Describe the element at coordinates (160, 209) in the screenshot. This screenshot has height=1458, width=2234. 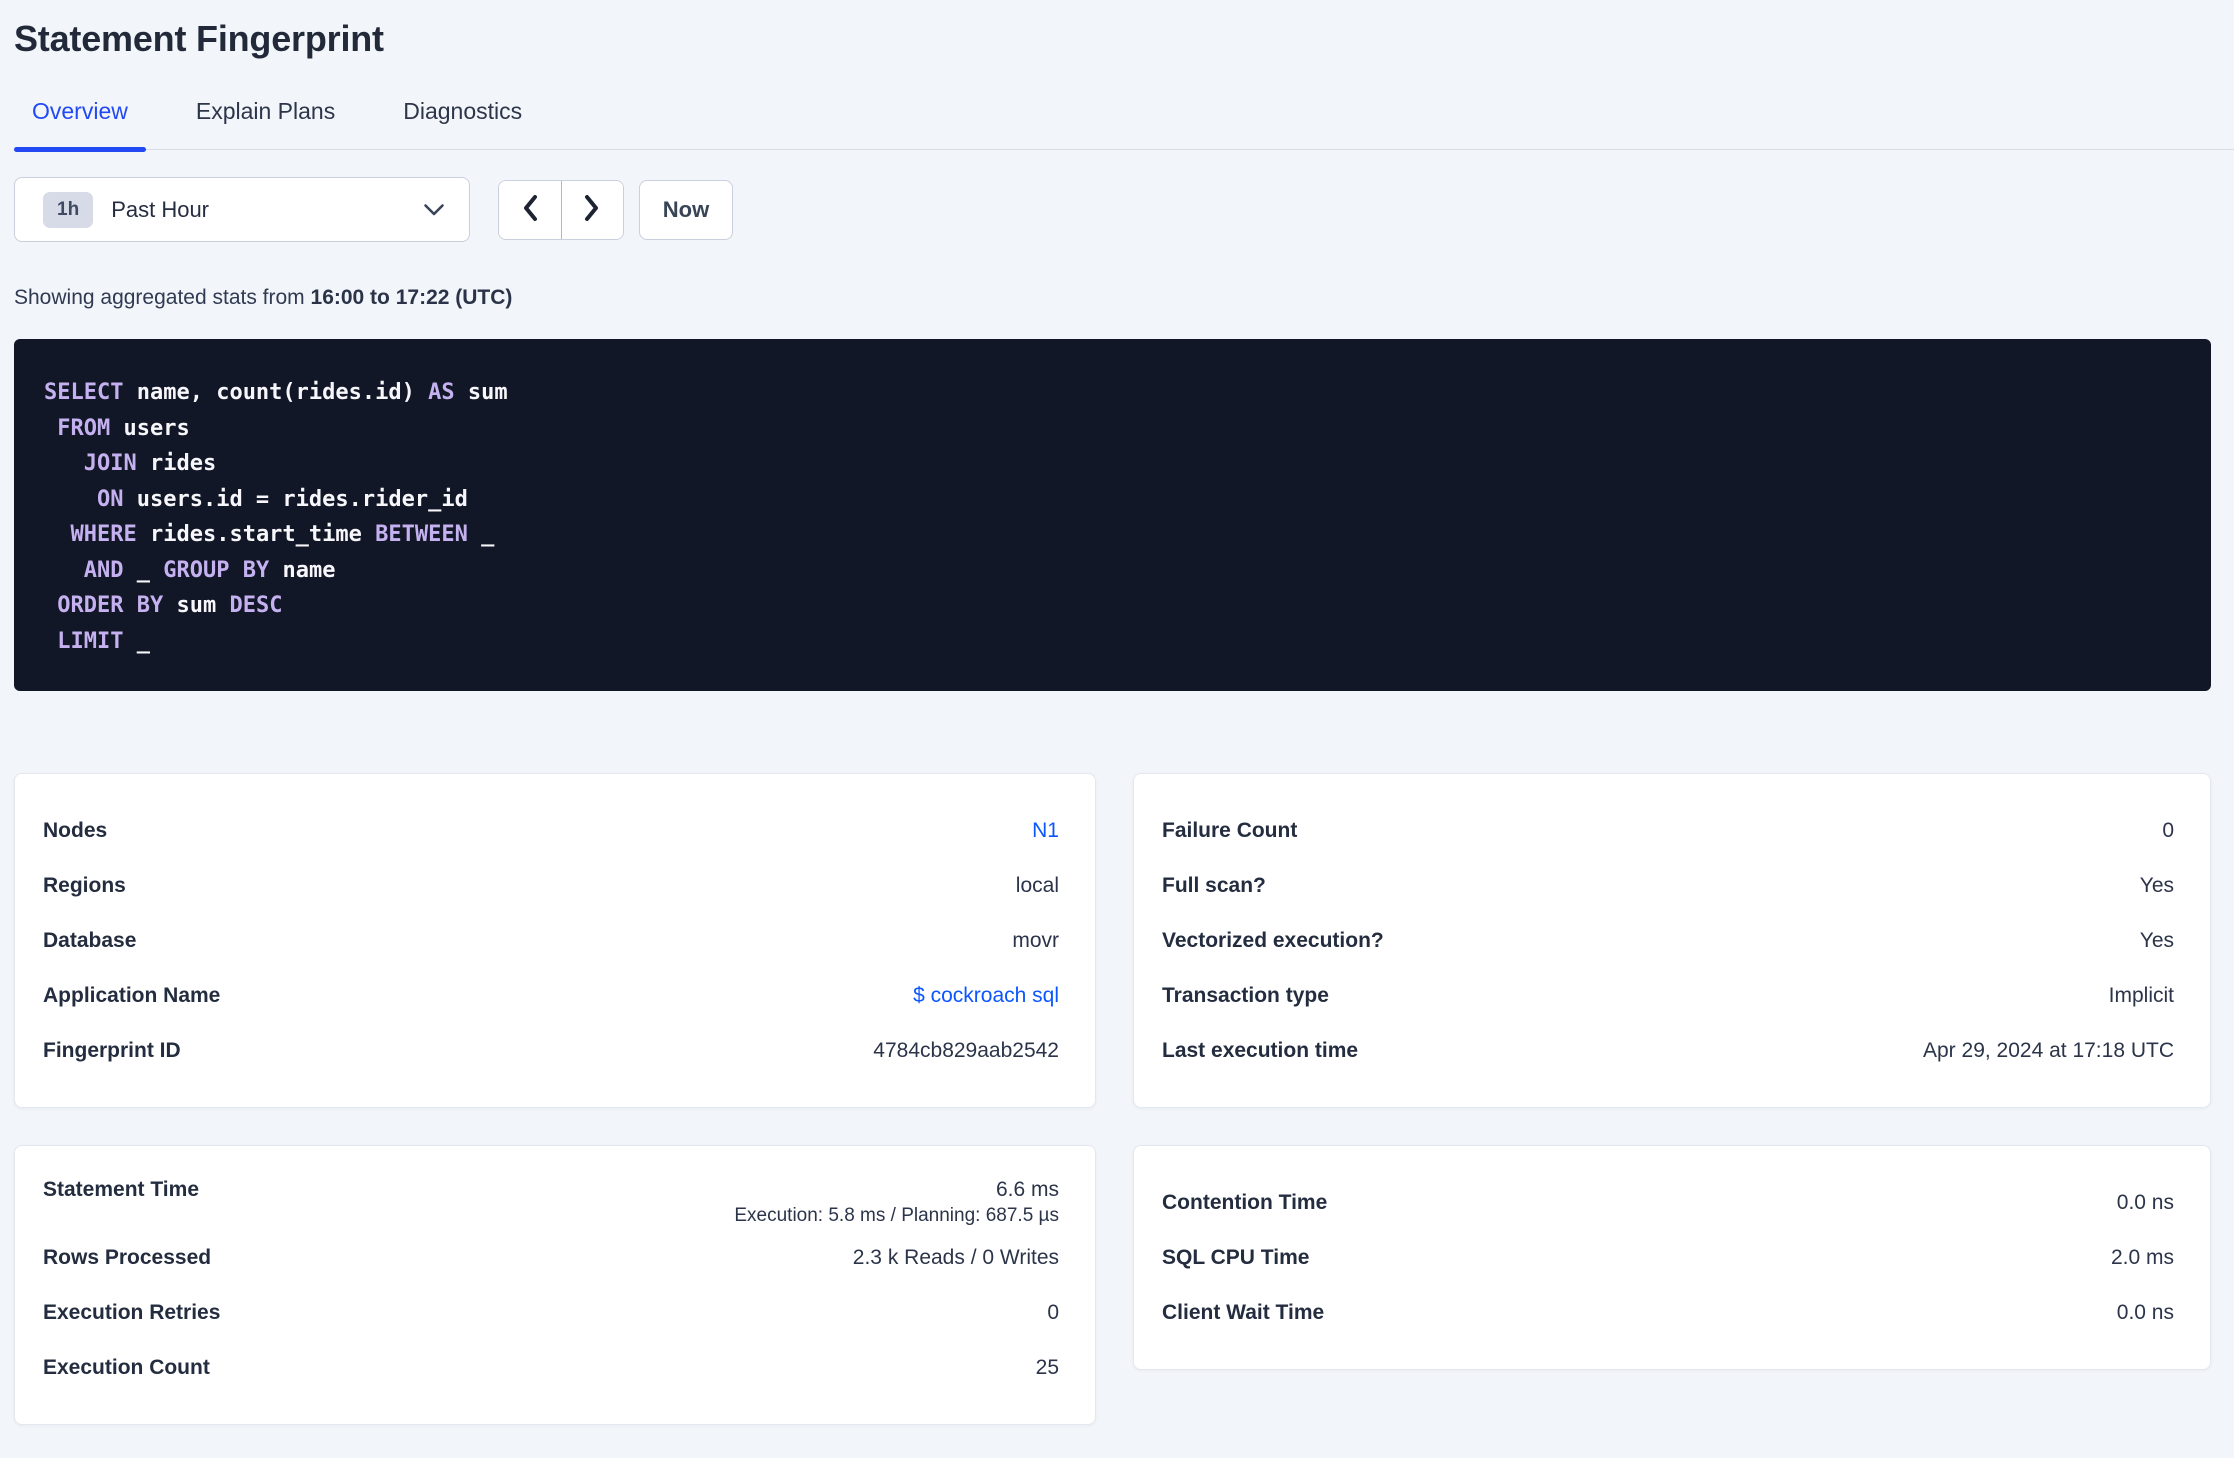
I see `time-range-label: Past Hour` at that location.